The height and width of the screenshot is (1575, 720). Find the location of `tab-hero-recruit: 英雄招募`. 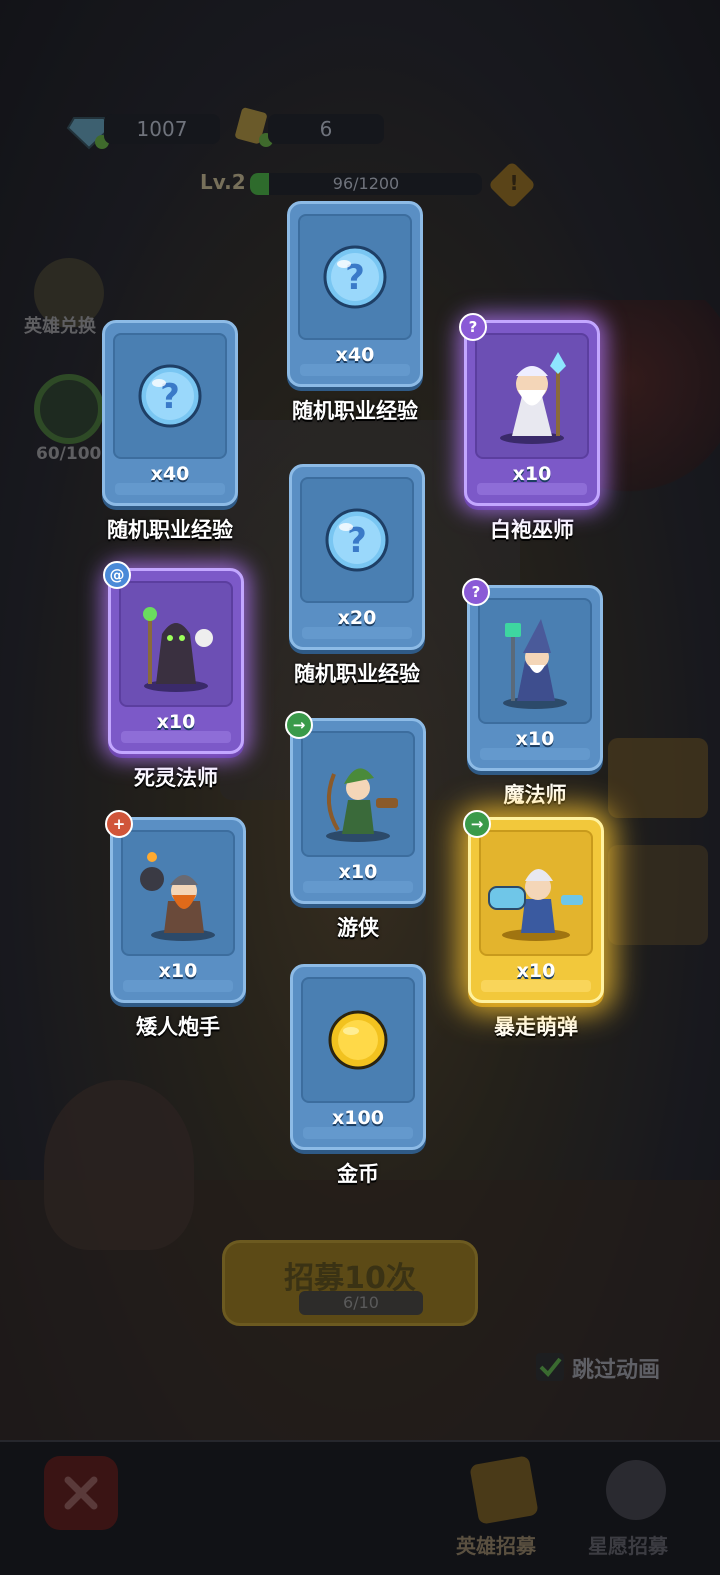

tab-hero-recruit: 英雄招募 is located at coordinates (504, 1507).